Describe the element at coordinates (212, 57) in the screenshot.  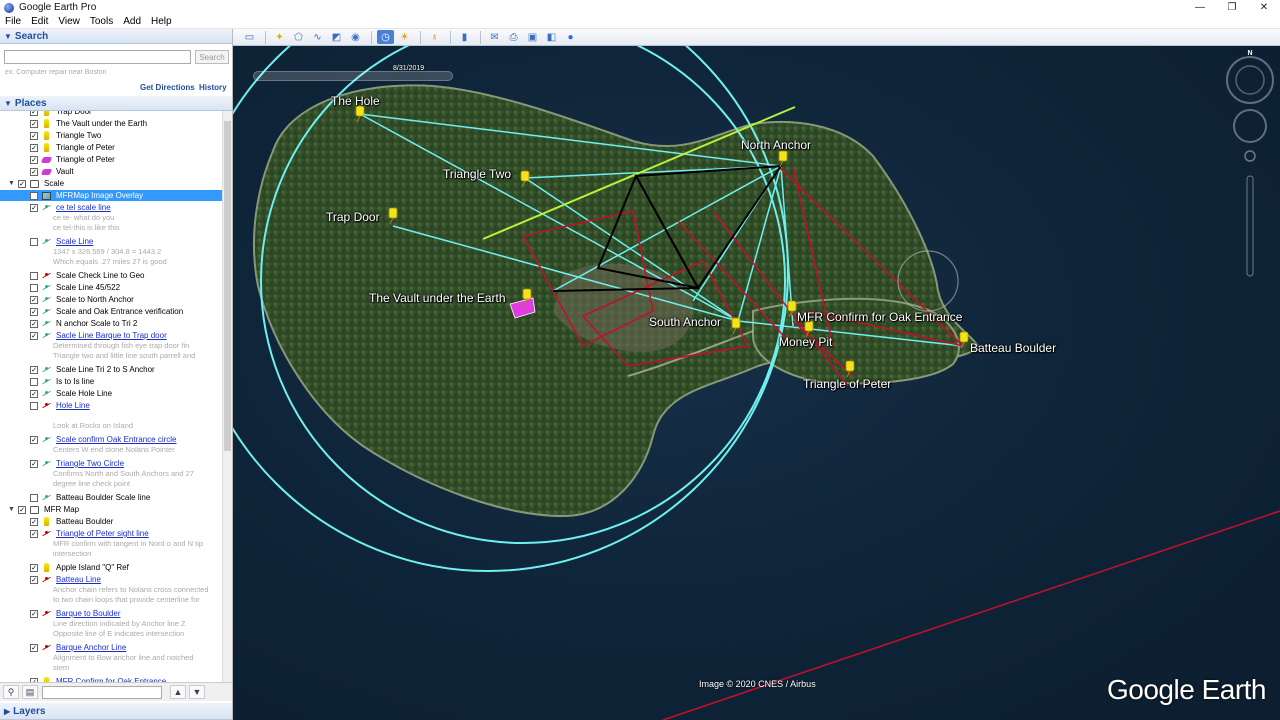
I see `search-button: Search` at that location.